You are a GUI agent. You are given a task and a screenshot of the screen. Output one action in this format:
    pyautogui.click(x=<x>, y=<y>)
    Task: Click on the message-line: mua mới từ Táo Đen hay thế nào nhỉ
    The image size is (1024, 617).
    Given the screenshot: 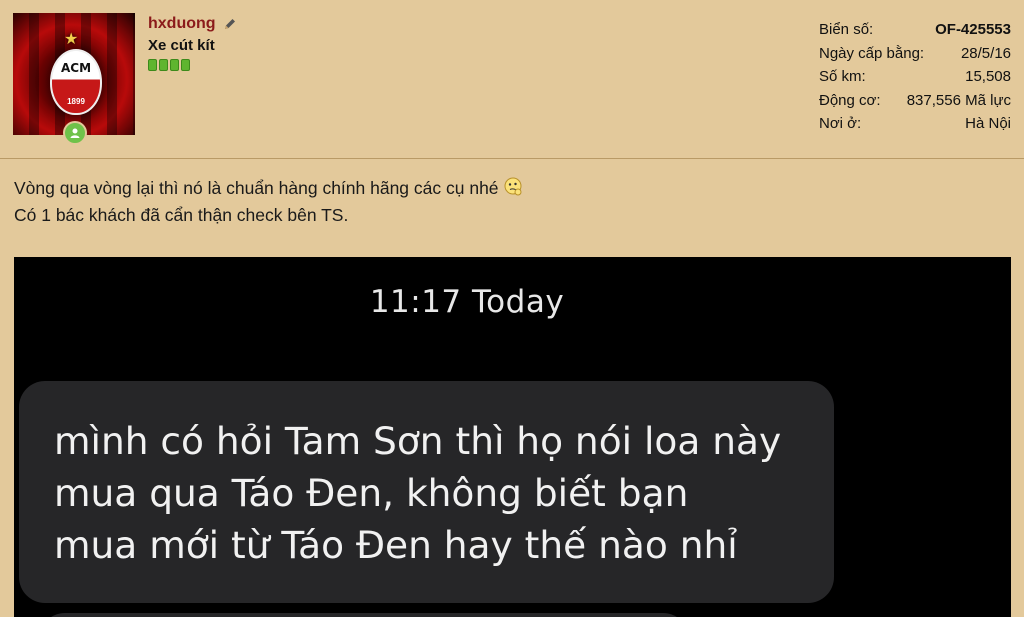 What is the action you would take?
    pyautogui.click(x=396, y=545)
    